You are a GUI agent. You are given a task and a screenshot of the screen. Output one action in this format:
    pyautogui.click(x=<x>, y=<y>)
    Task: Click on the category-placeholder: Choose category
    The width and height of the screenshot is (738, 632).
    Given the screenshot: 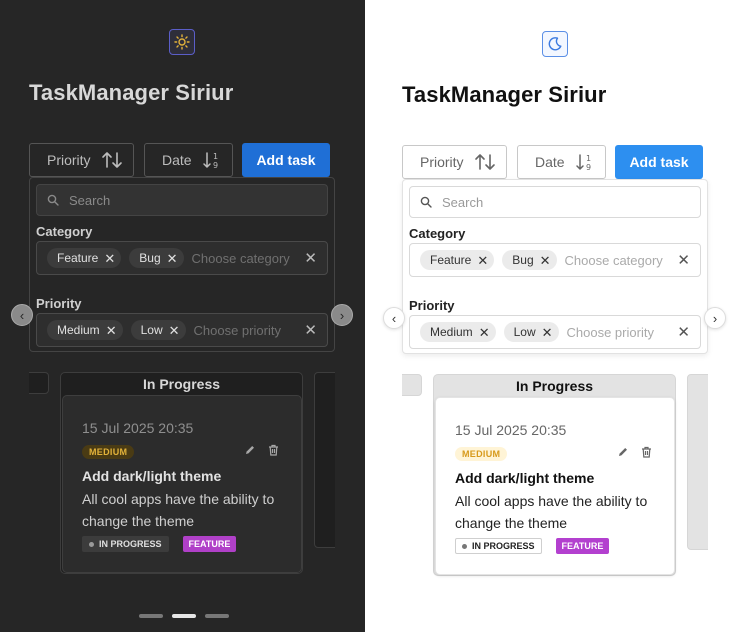 What is the action you would take?
    pyautogui.click(x=240, y=258)
    